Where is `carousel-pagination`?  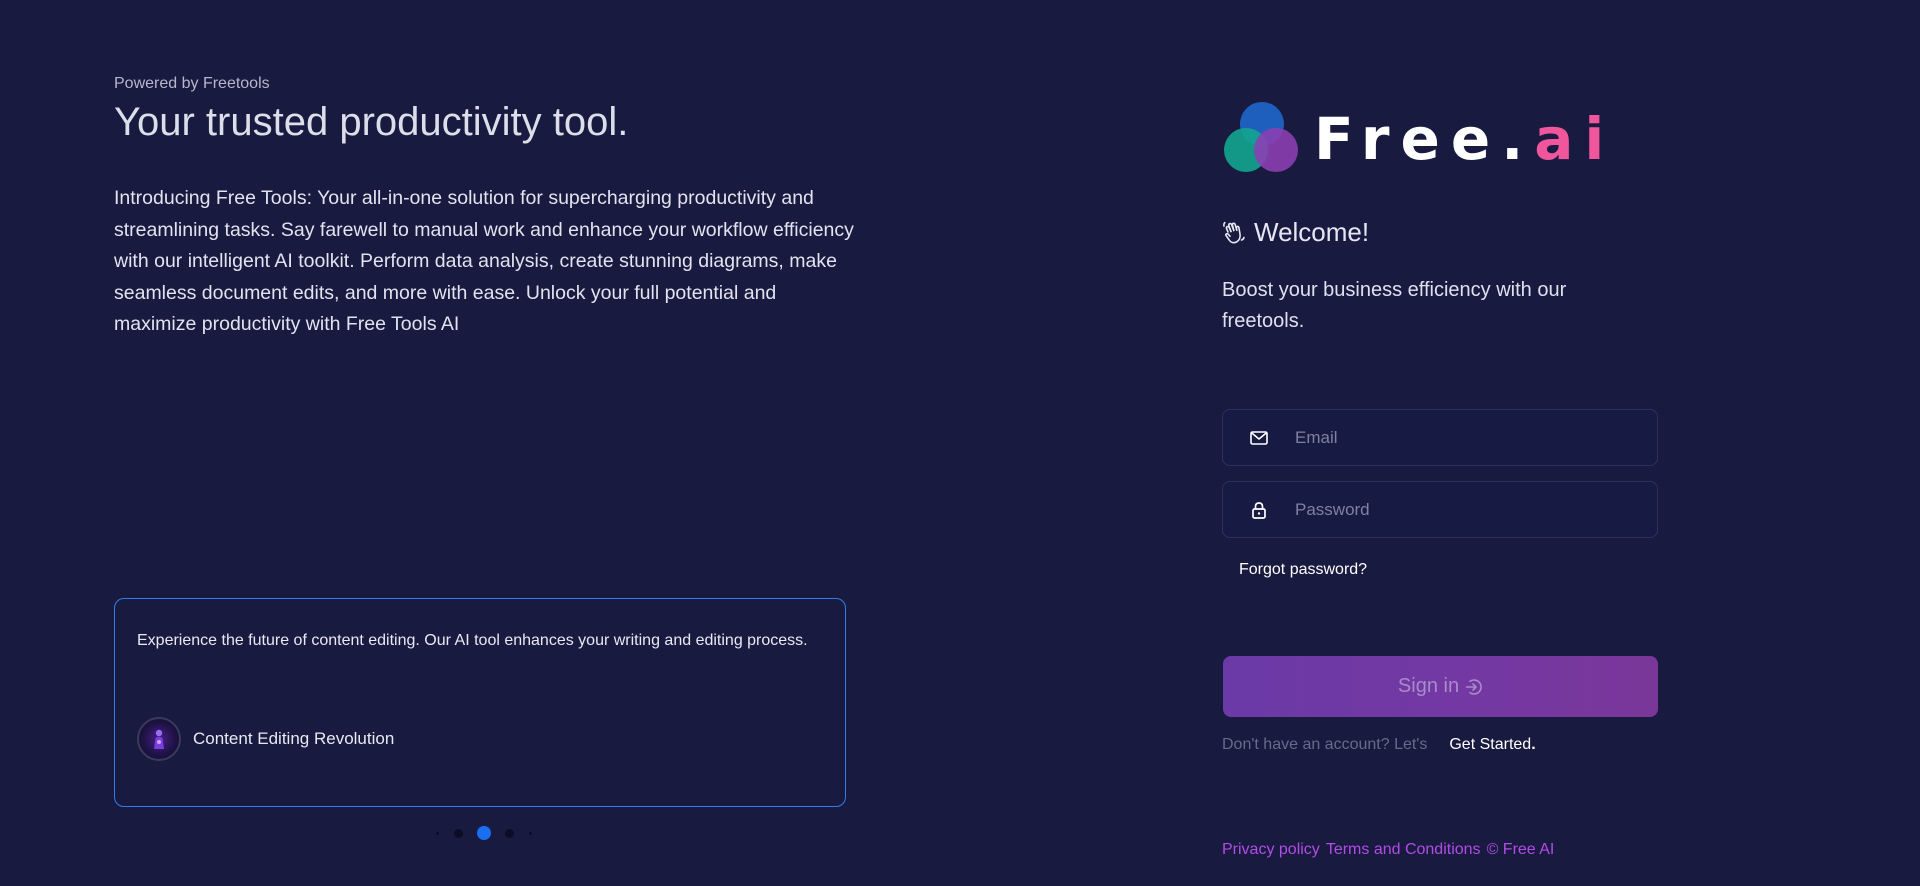
carousel-pagination is located at coordinates (484, 833).